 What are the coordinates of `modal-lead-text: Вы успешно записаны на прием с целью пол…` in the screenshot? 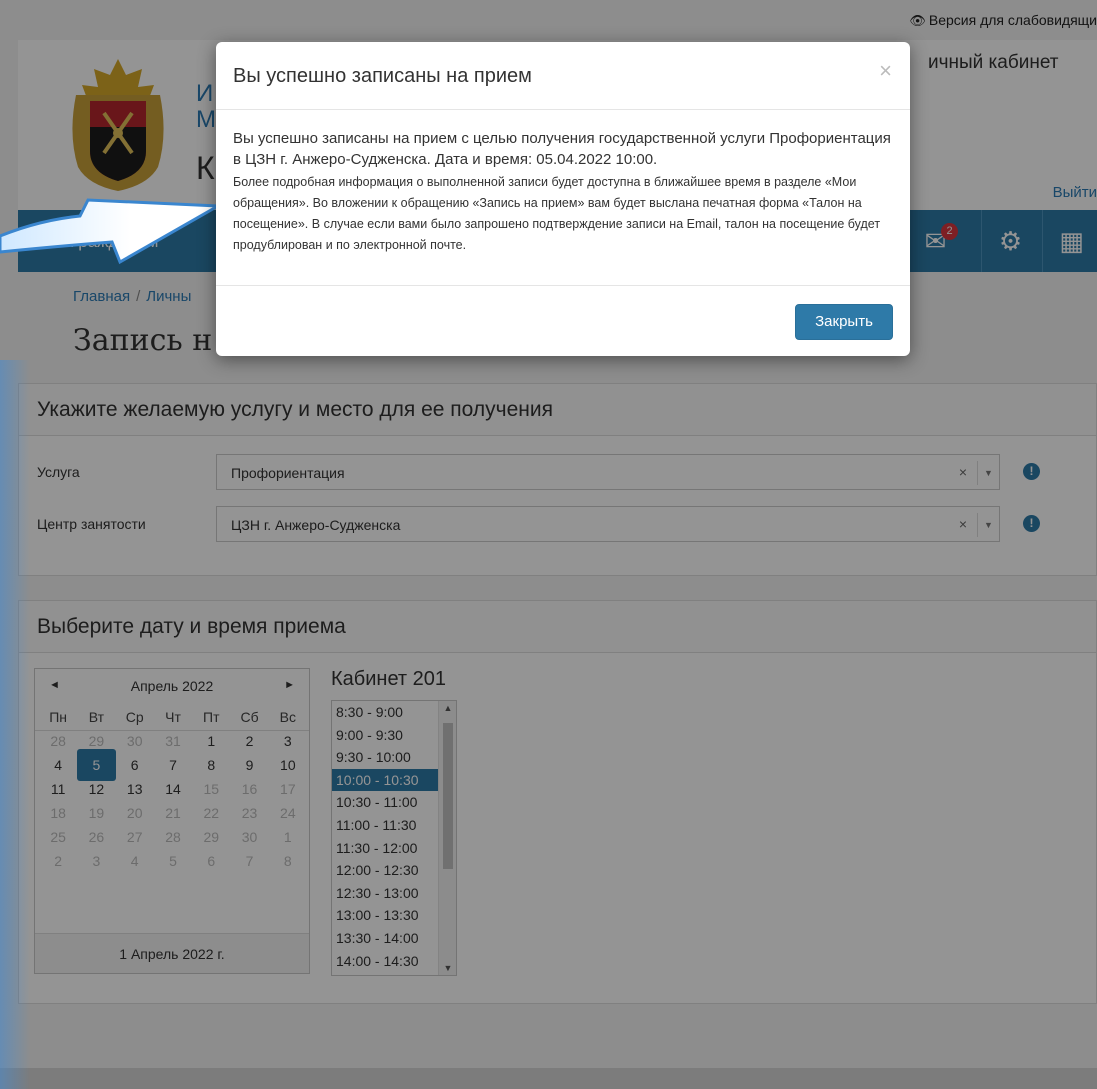 It's located at (562, 149).